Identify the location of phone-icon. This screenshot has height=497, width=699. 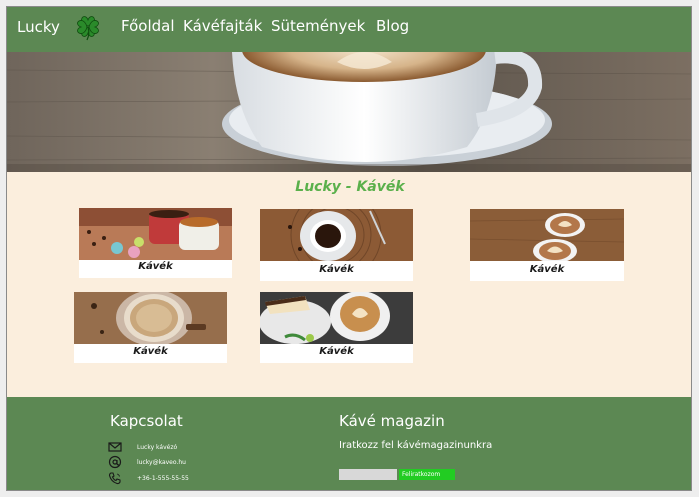
(114, 478).